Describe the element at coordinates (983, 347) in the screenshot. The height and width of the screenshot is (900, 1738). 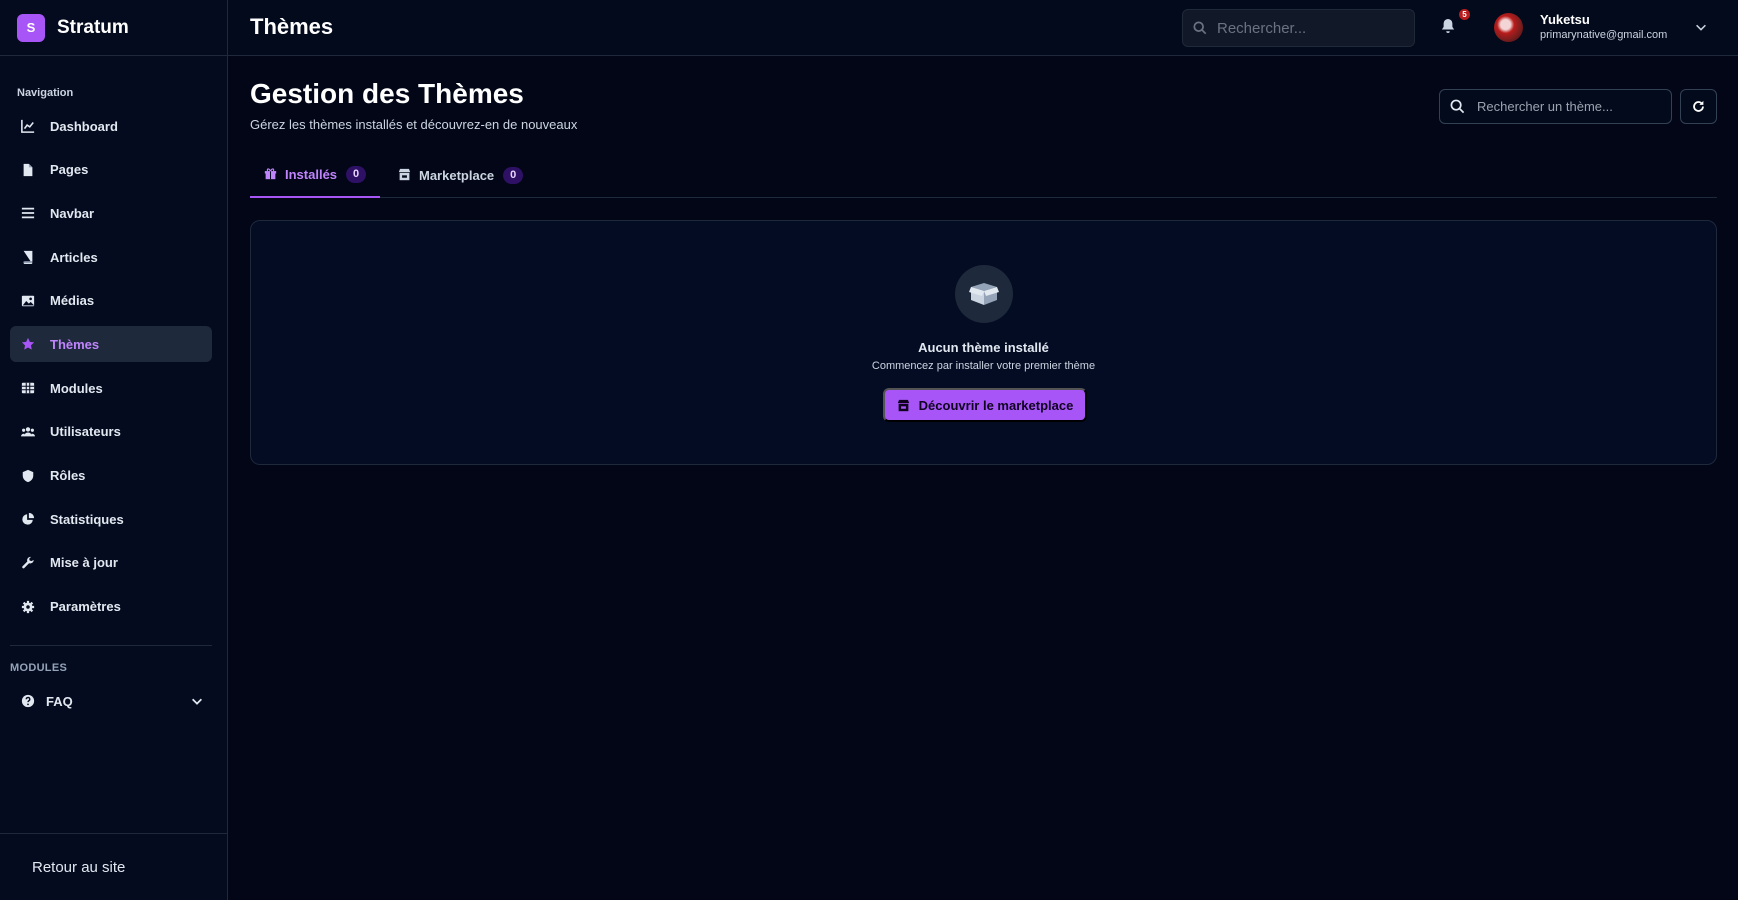
I see `empty-state-title: Aucun thème installé` at that location.